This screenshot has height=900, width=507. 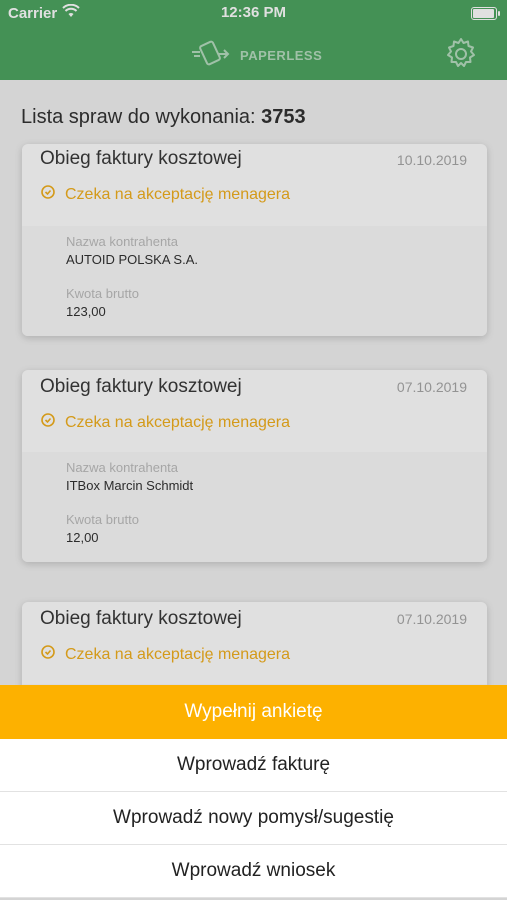 What do you see at coordinates (253, 712) in the screenshot?
I see `fill-survey-button: Wypełnij ankietę` at bounding box center [253, 712].